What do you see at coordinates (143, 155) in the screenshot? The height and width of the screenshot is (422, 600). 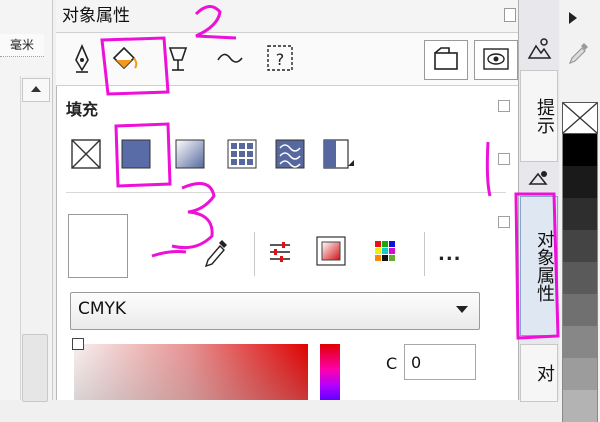 I see `annotation-uniform-fill-box` at bounding box center [143, 155].